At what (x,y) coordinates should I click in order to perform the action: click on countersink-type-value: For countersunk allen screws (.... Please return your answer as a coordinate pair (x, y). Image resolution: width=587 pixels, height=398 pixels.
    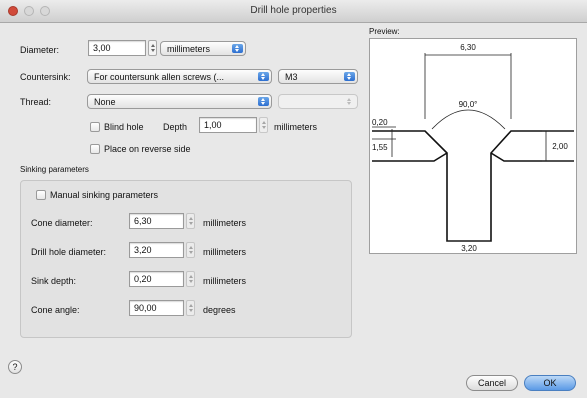
    Looking at the image, I should click on (159, 77).